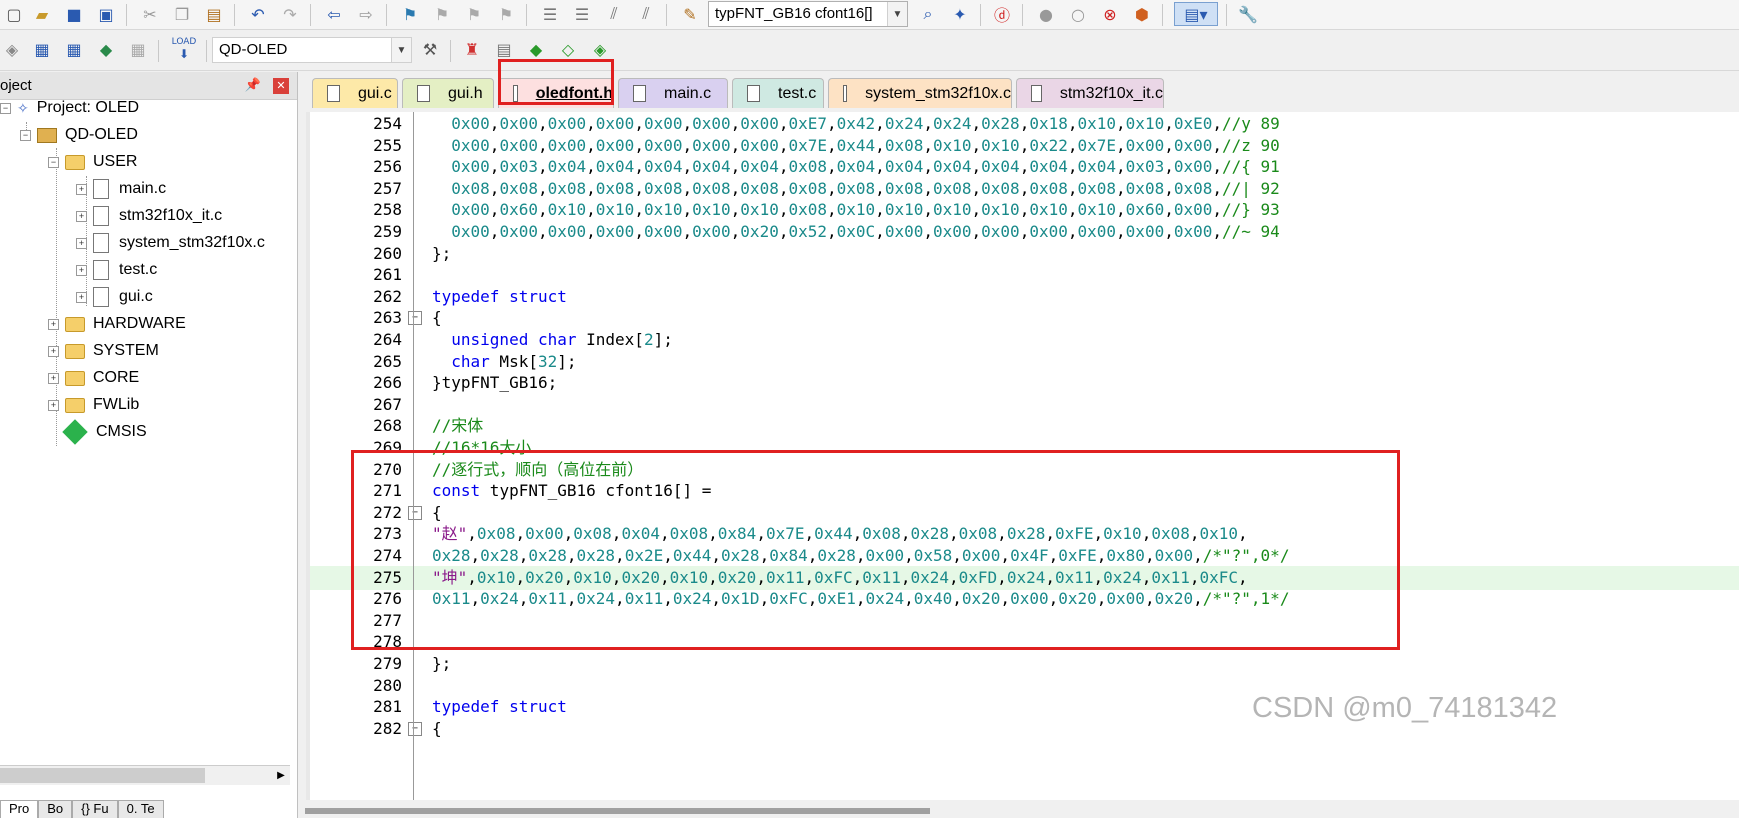 The width and height of the screenshot is (1739, 818). I want to click on breakpoint-disable-icon: ○, so click(1078, 14).